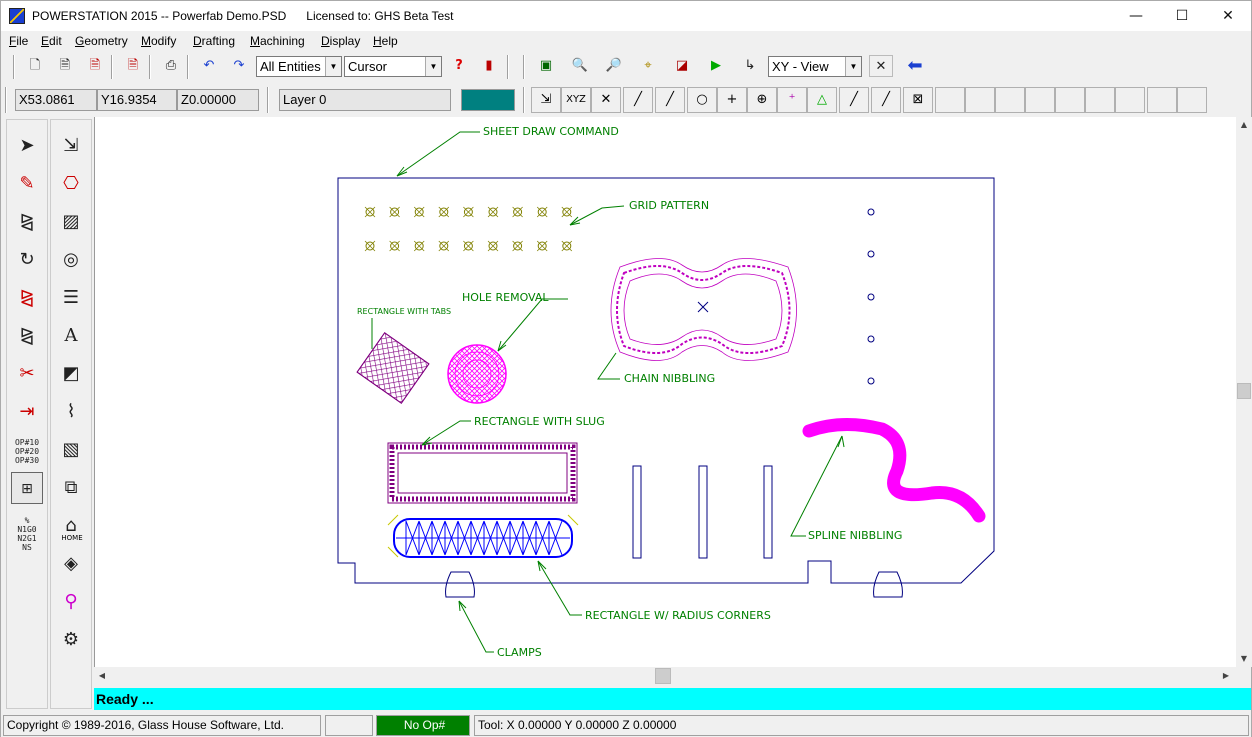 This screenshot has height=737, width=1252. I want to click on rectangle-with-radius-corners, so click(483, 536).